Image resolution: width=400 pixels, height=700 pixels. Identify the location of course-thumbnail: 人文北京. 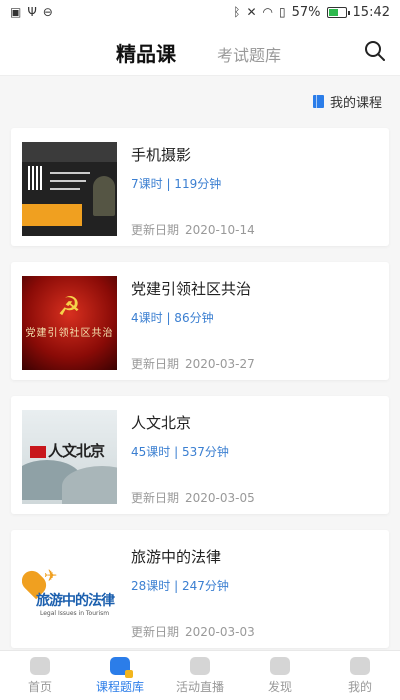
(69, 457).